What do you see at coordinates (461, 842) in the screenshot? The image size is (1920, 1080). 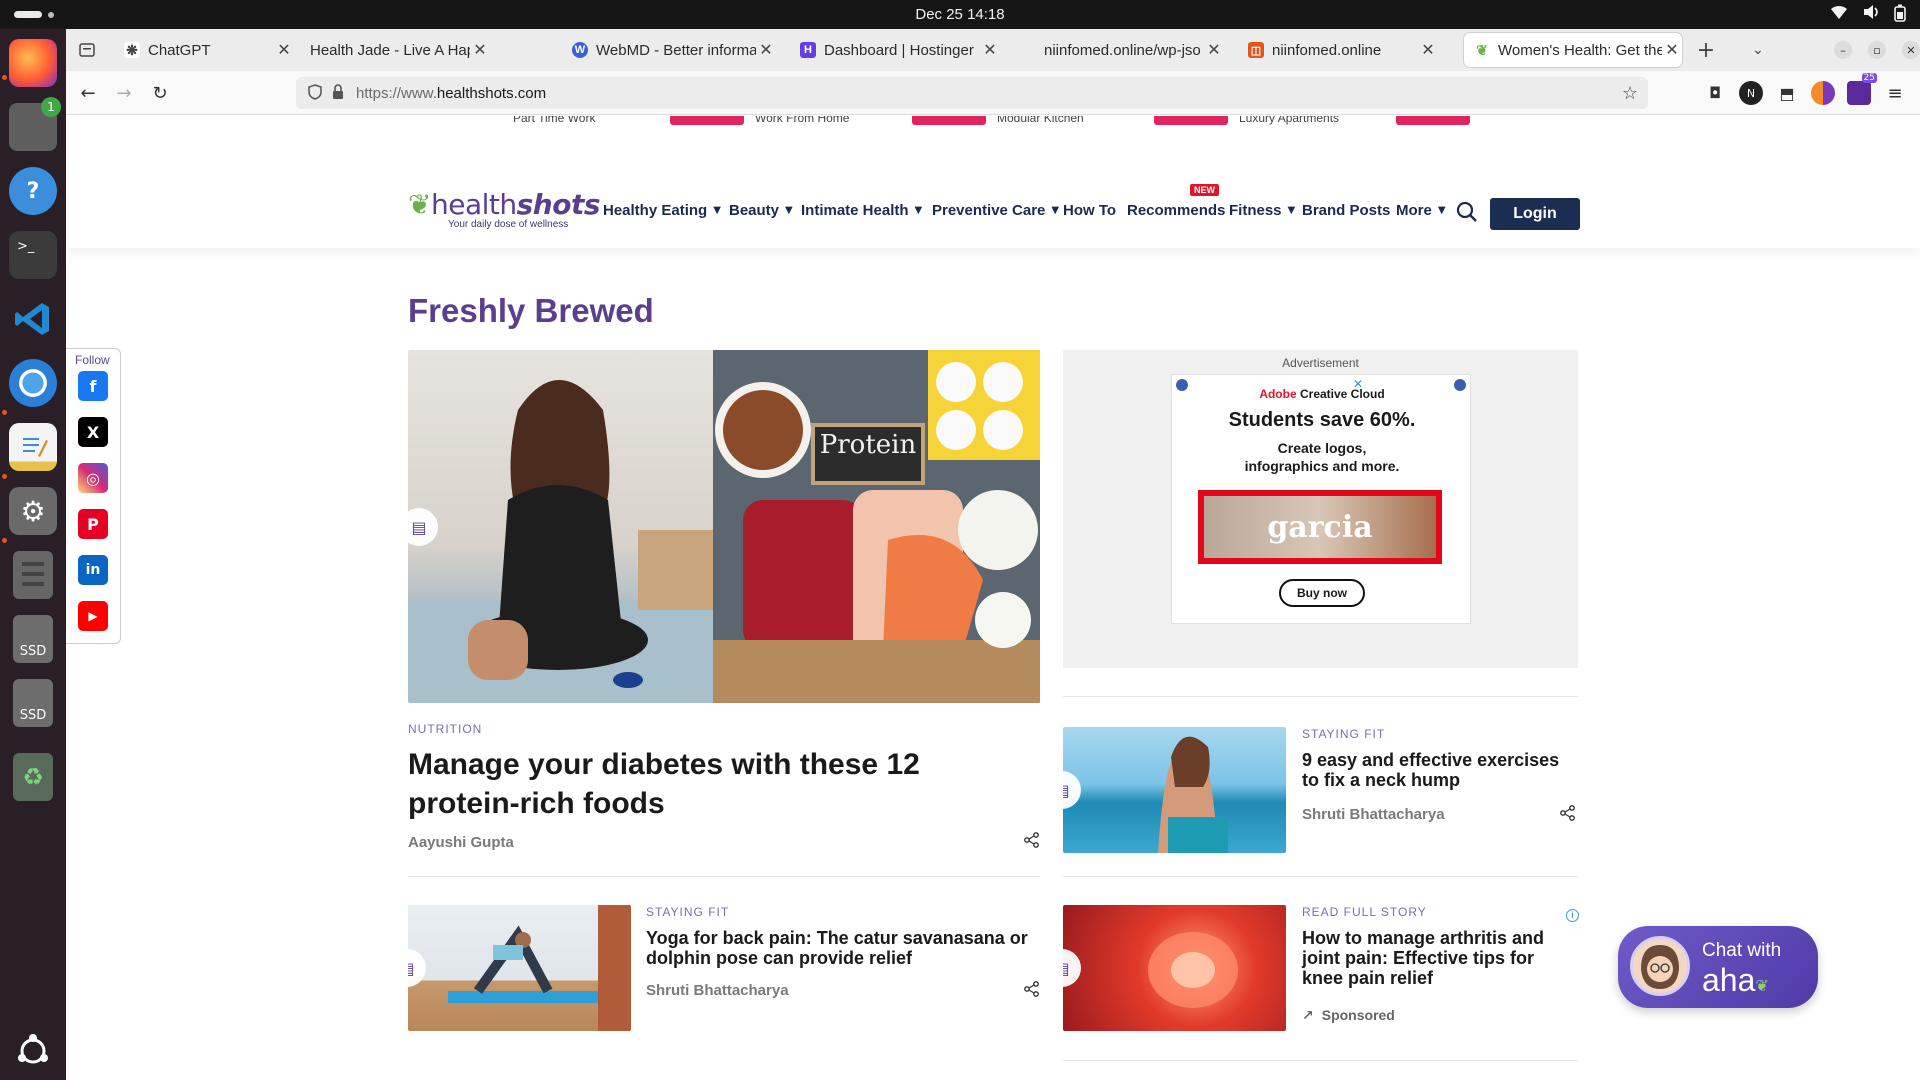 I see `hero-author: Aayushi Gupta` at bounding box center [461, 842].